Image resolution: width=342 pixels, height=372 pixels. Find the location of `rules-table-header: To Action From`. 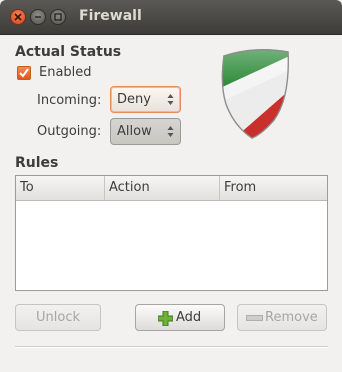

rules-table-header: To Action From is located at coordinates (171, 188).